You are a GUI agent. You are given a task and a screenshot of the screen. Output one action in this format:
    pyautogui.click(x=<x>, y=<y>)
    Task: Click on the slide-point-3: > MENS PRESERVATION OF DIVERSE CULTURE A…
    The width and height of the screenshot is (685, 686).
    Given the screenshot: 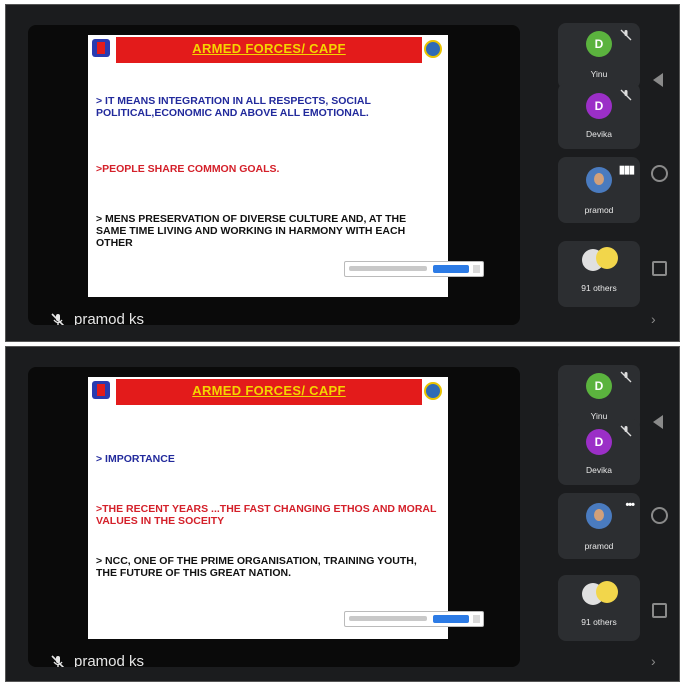 What is the action you would take?
    pyautogui.click(x=251, y=231)
    